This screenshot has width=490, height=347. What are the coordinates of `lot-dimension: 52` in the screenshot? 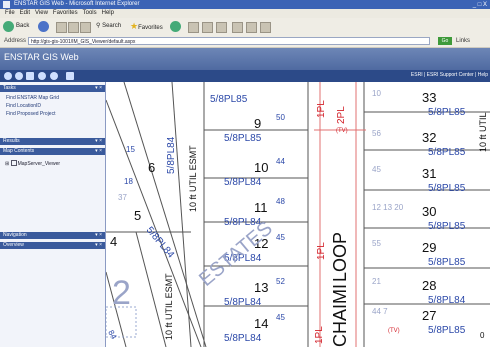 It's located at (280, 281).